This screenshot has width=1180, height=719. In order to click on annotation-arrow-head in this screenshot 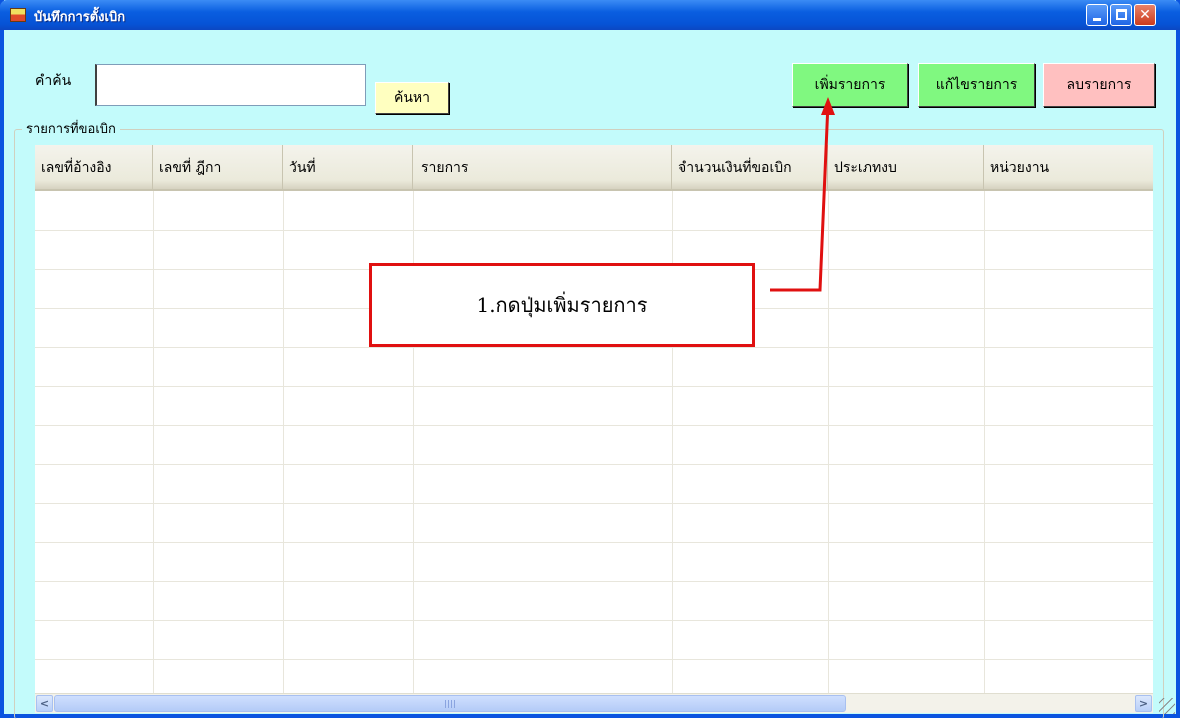, I will do `click(828, 106)`.